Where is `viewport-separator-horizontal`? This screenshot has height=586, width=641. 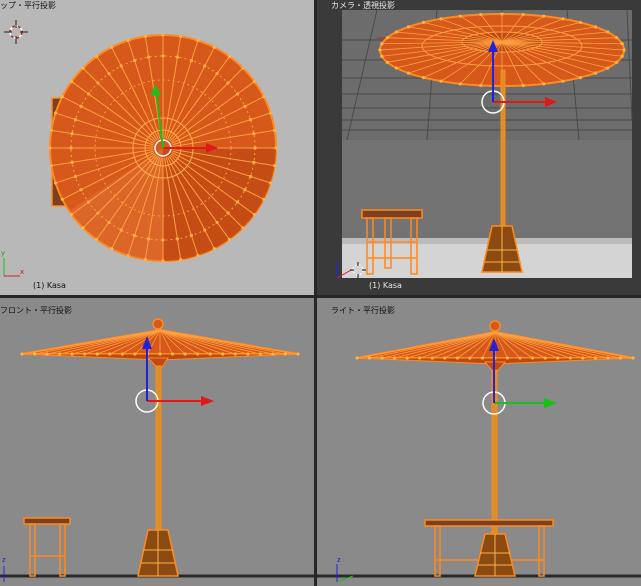
viewport-separator-horizontal is located at coordinates (320, 296).